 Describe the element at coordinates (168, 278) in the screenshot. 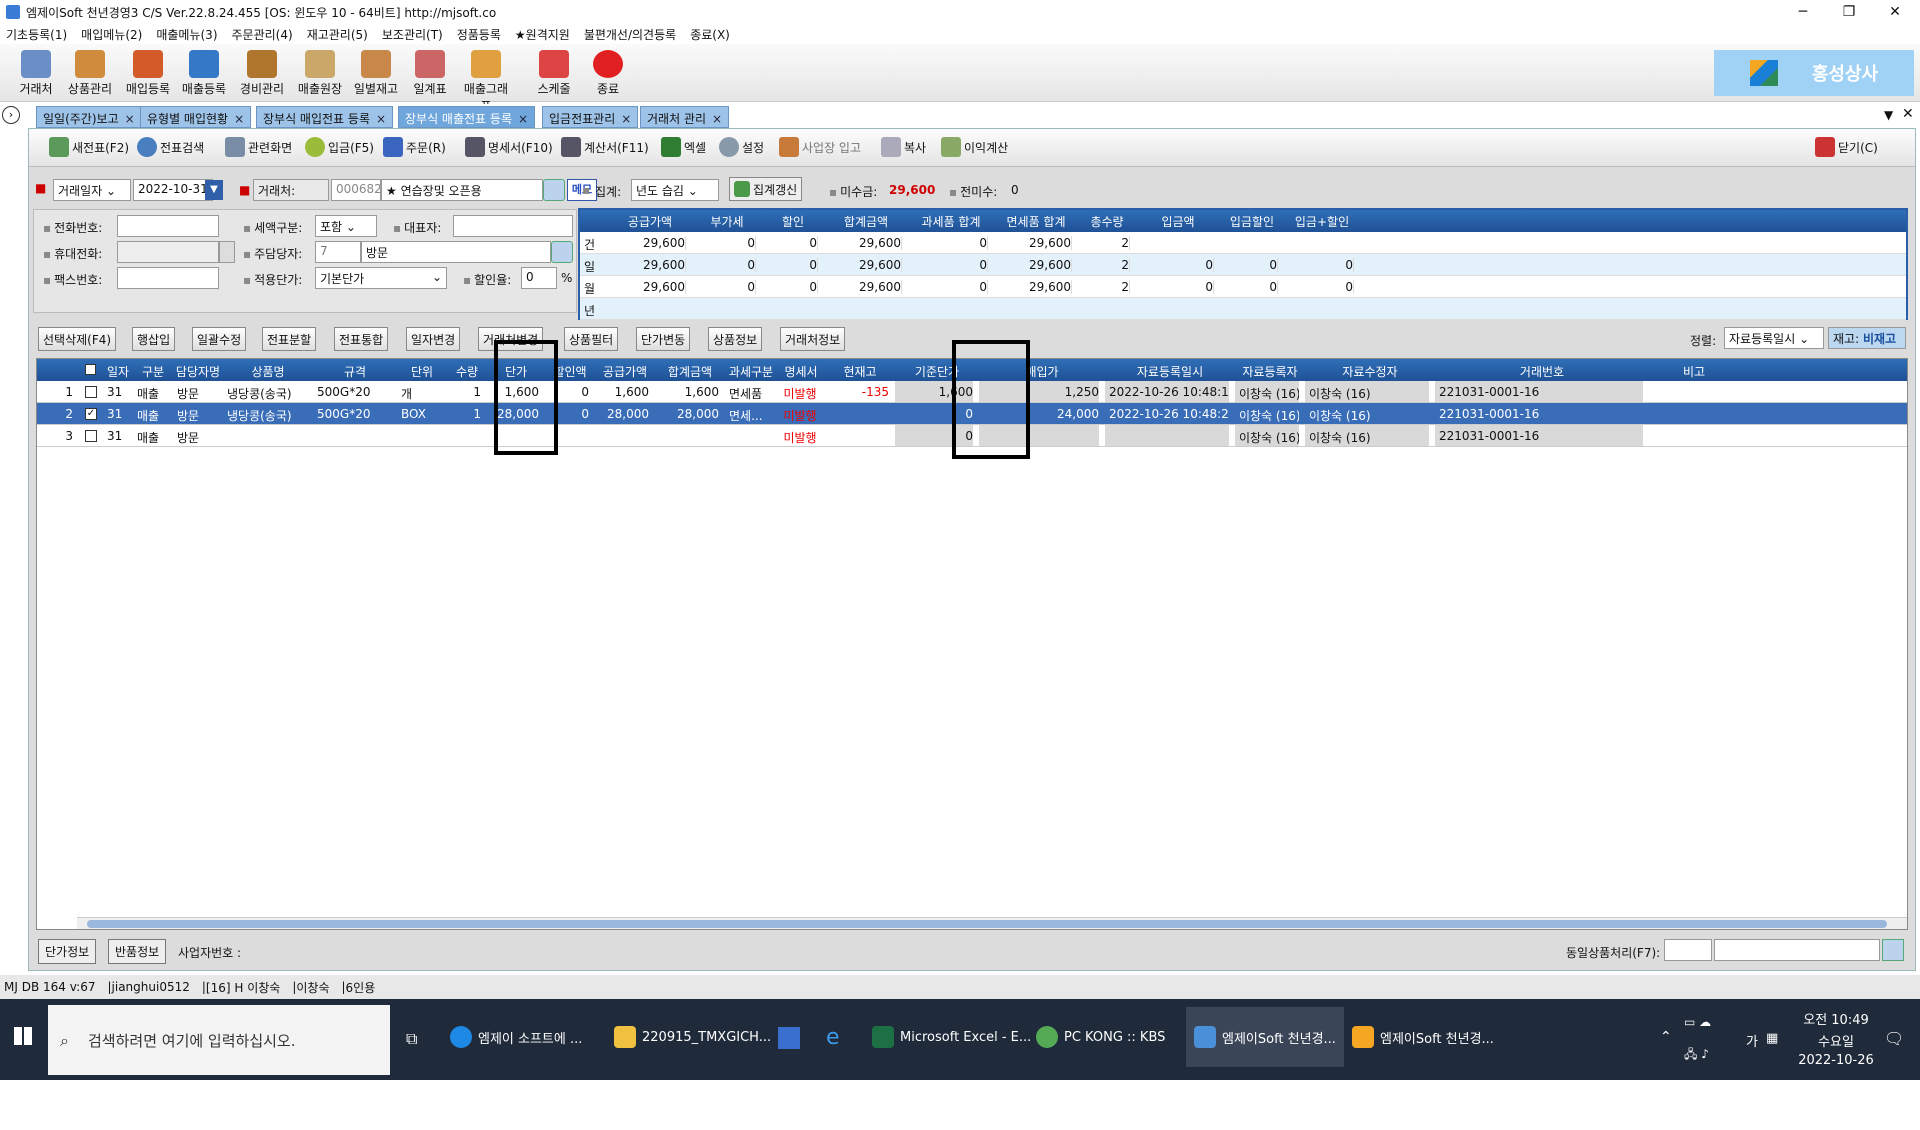

I see `fax-input` at that location.